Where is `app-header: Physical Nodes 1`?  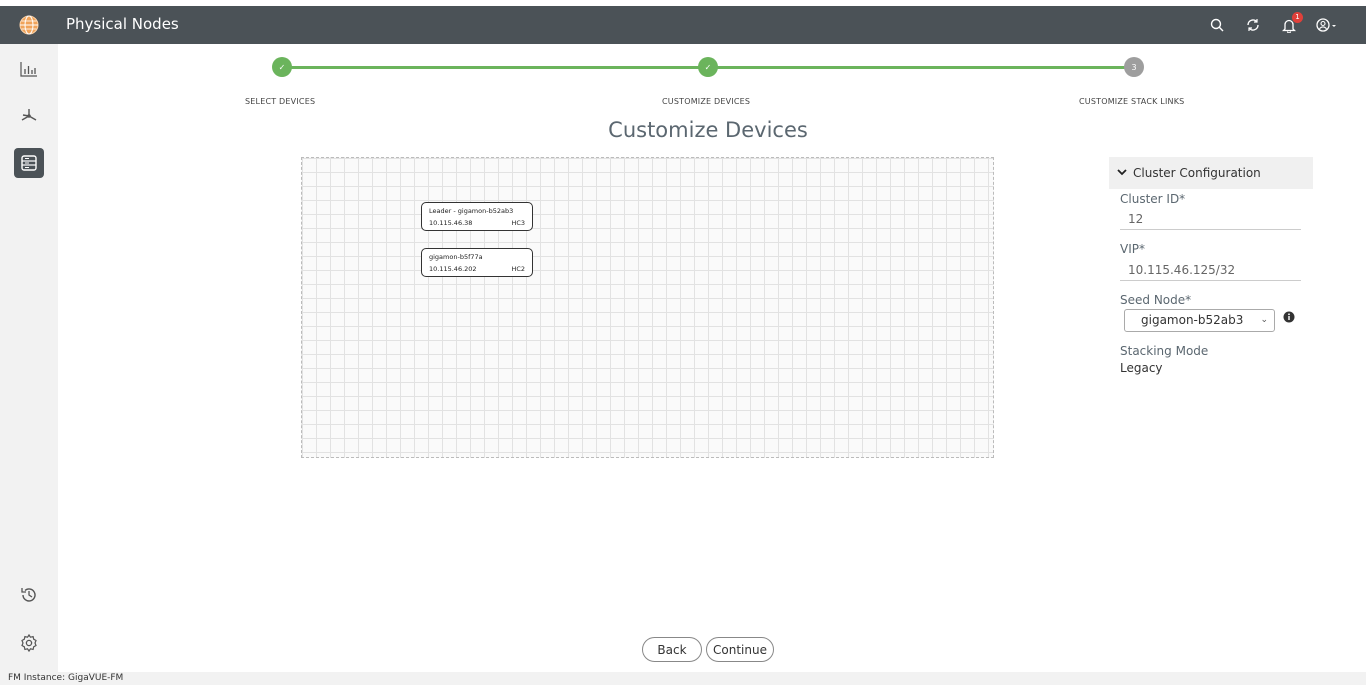 app-header: Physical Nodes 1 is located at coordinates (683, 25).